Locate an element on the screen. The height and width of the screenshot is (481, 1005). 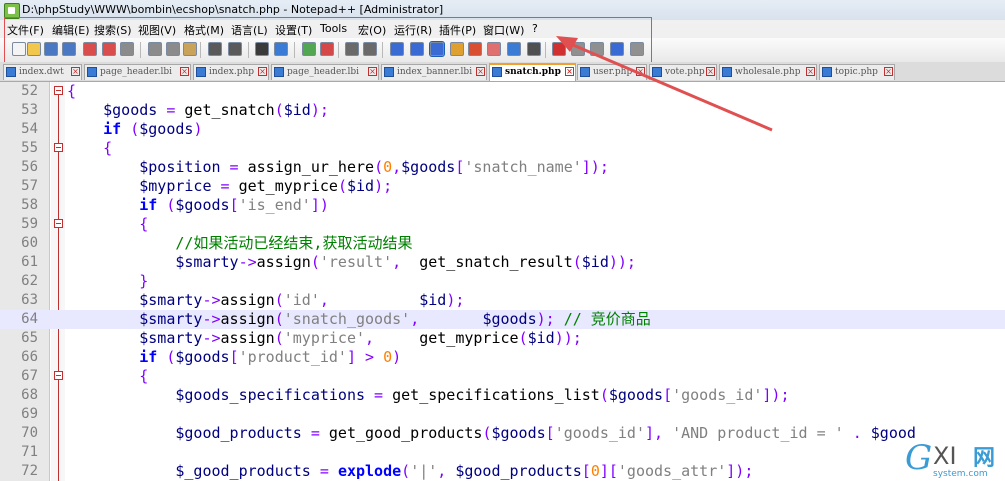
menu-item: 窗口(W) is located at coordinates (503, 30).